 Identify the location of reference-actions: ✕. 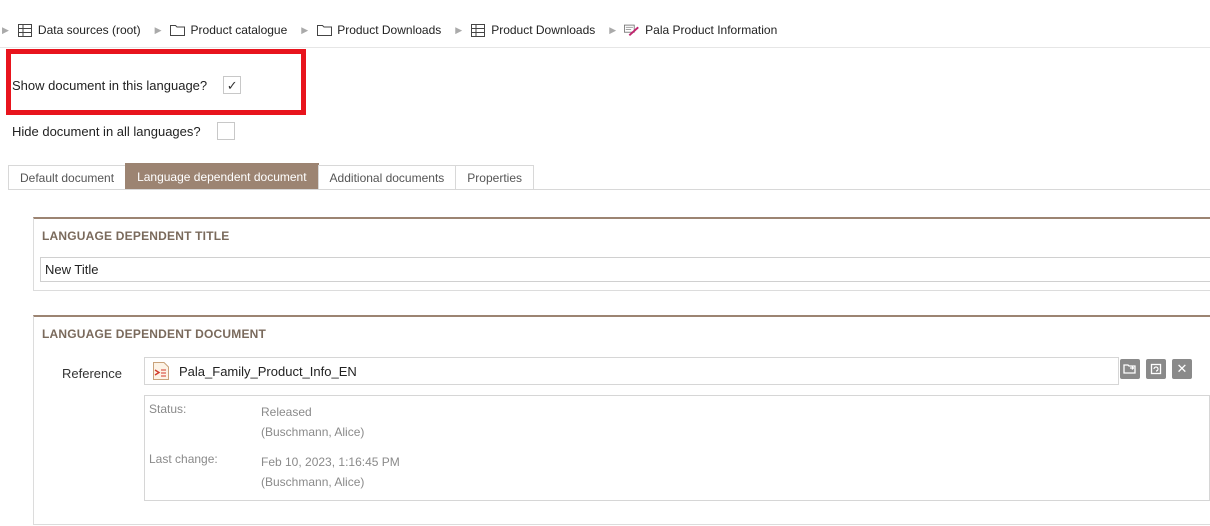
(1156, 369).